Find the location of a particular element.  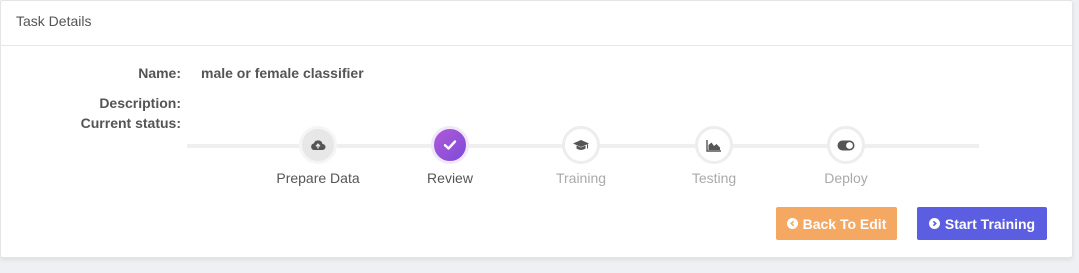

cloud-upload-icon is located at coordinates (318, 145).